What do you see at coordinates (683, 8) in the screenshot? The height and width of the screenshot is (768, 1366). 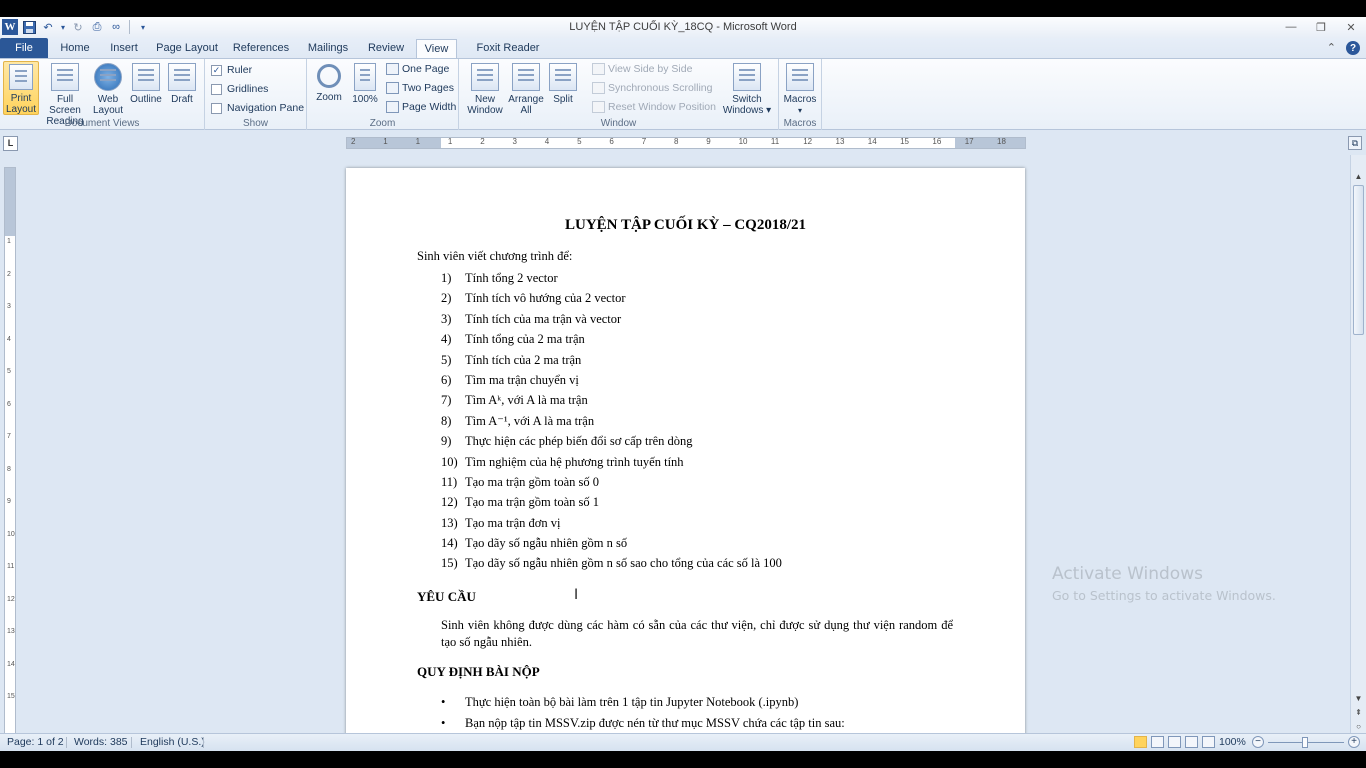 I see `screen-top-border` at bounding box center [683, 8].